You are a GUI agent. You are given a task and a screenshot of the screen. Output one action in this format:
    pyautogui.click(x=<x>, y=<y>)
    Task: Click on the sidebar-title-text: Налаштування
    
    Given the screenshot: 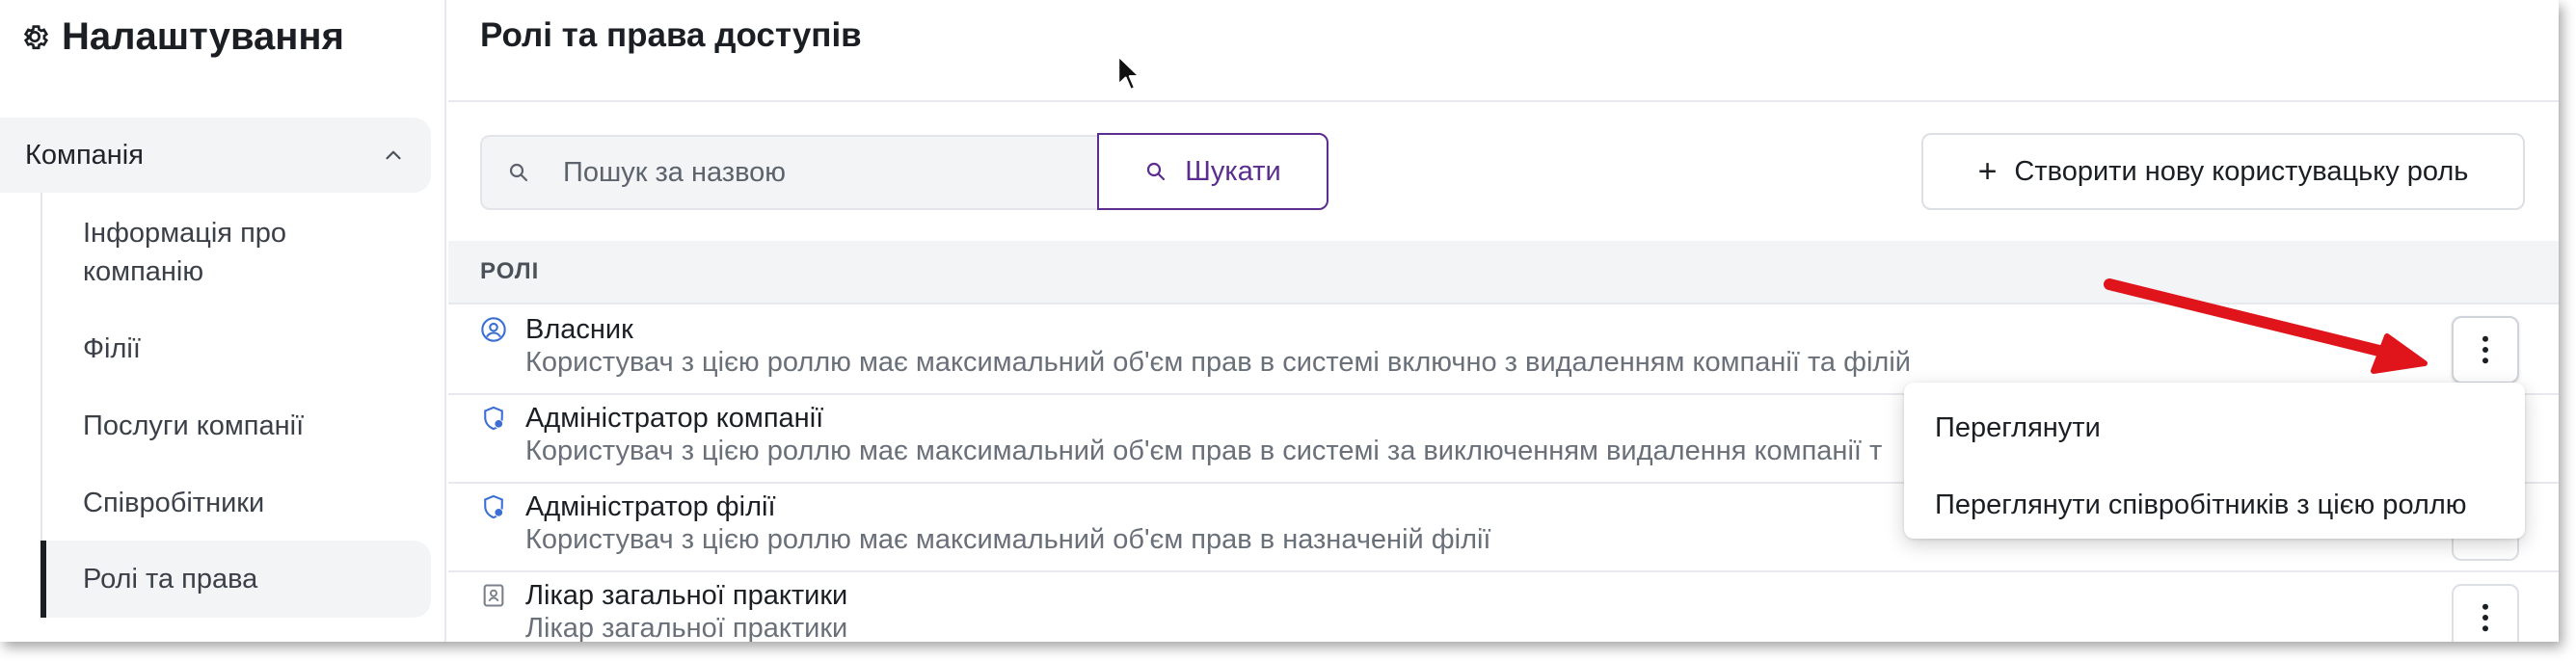 What is the action you would take?
    pyautogui.click(x=203, y=36)
    